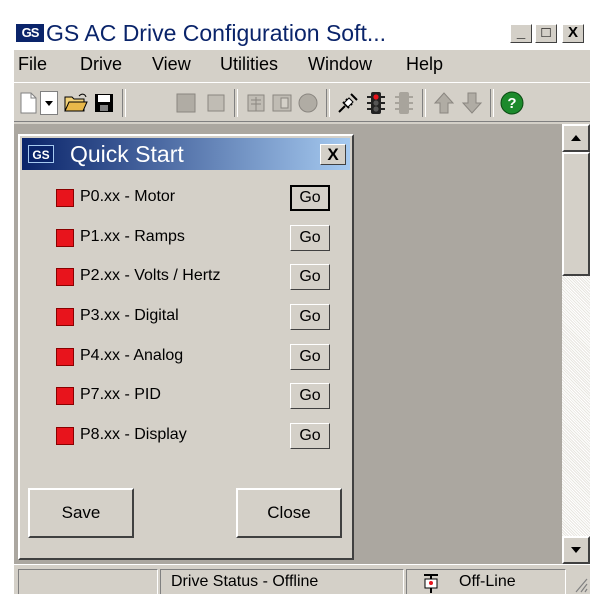 The height and width of the screenshot is (594, 590). Describe the element at coordinates (431, 583) in the screenshot. I see `offline-plug-icon` at that location.